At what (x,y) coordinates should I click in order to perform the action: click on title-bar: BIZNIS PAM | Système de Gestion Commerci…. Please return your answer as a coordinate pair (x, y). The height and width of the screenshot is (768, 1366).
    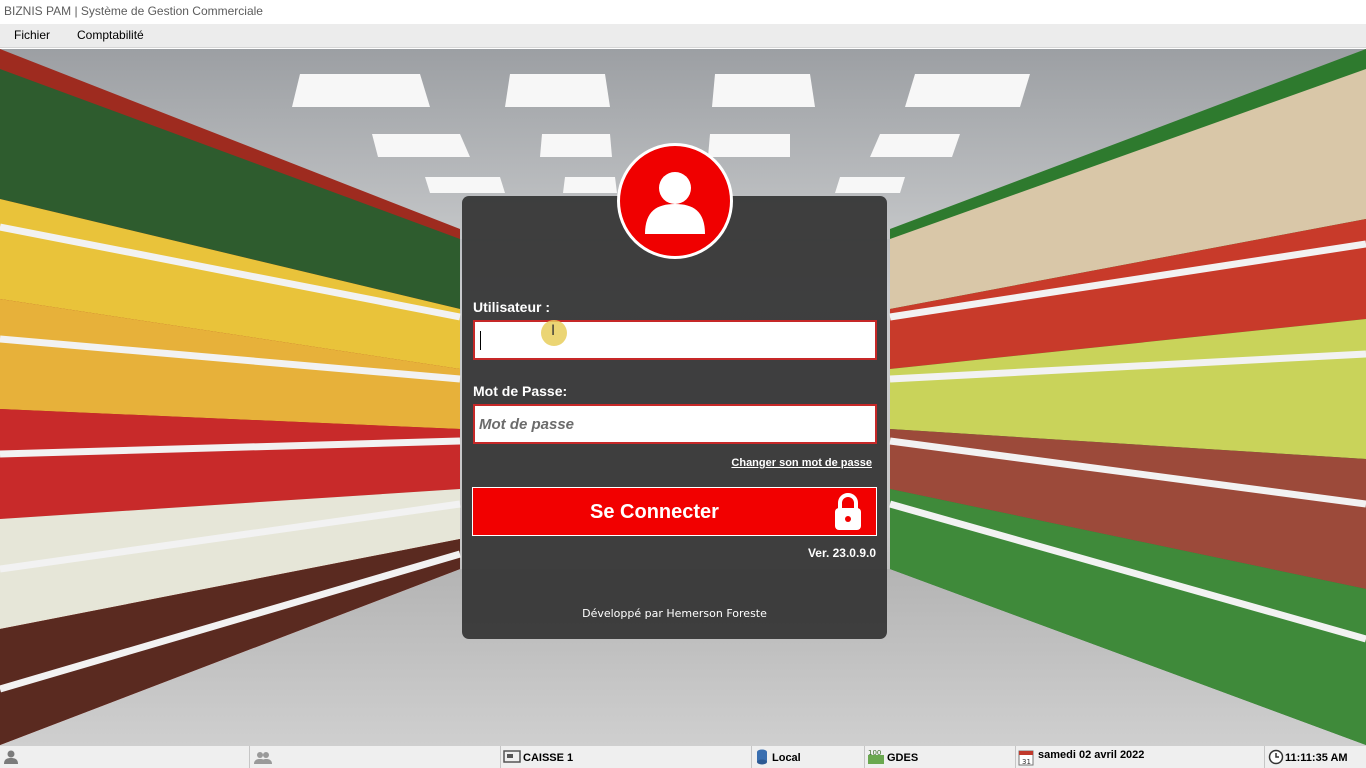
    Looking at the image, I should click on (683, 12).